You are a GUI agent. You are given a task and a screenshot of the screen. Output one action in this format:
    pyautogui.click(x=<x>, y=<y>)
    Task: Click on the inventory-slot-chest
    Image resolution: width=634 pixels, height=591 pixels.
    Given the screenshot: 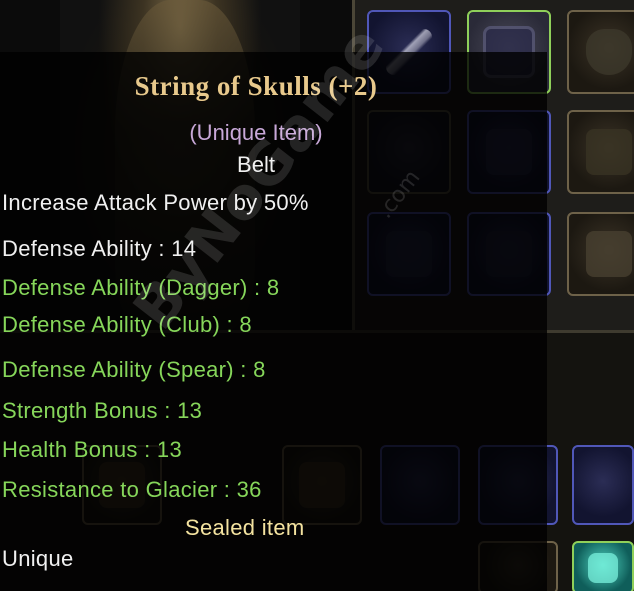 What is the action you would take?
    pyautogui.click(x=600, y=254)
    